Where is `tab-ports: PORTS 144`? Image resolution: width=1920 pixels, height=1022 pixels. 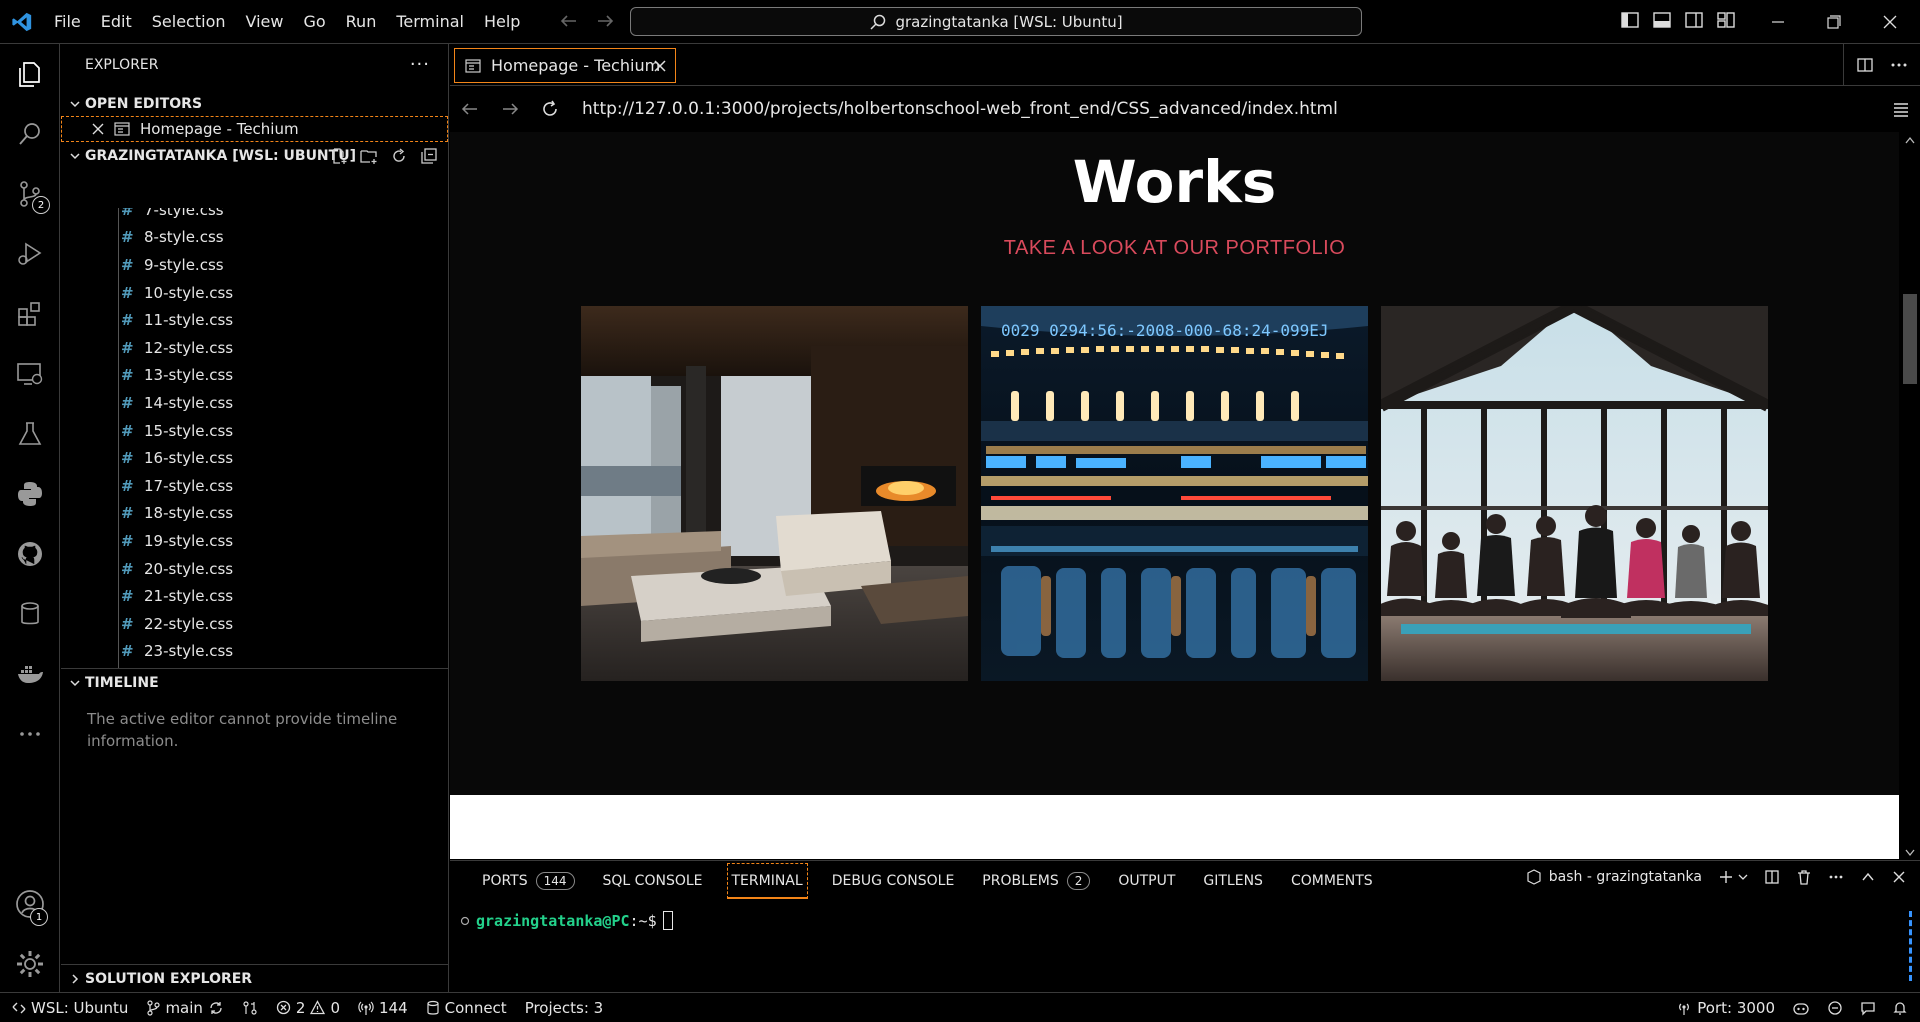 tab-ports: PORTS 144 is located at coordinates (528, 881).